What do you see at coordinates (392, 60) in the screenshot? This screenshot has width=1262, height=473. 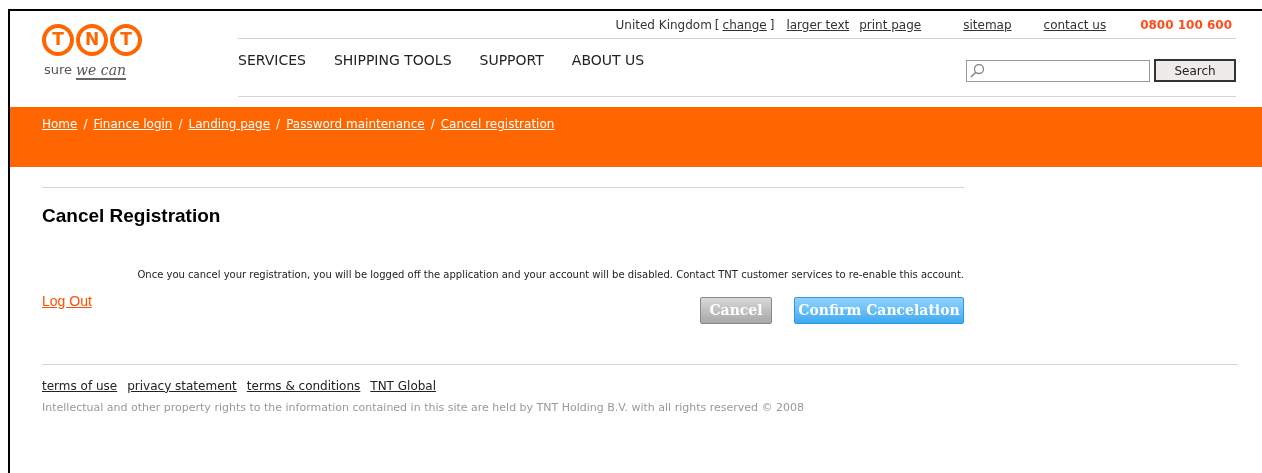 I see `nav-link: SHIPPING TOOLS` at bounding box center [392, 60].